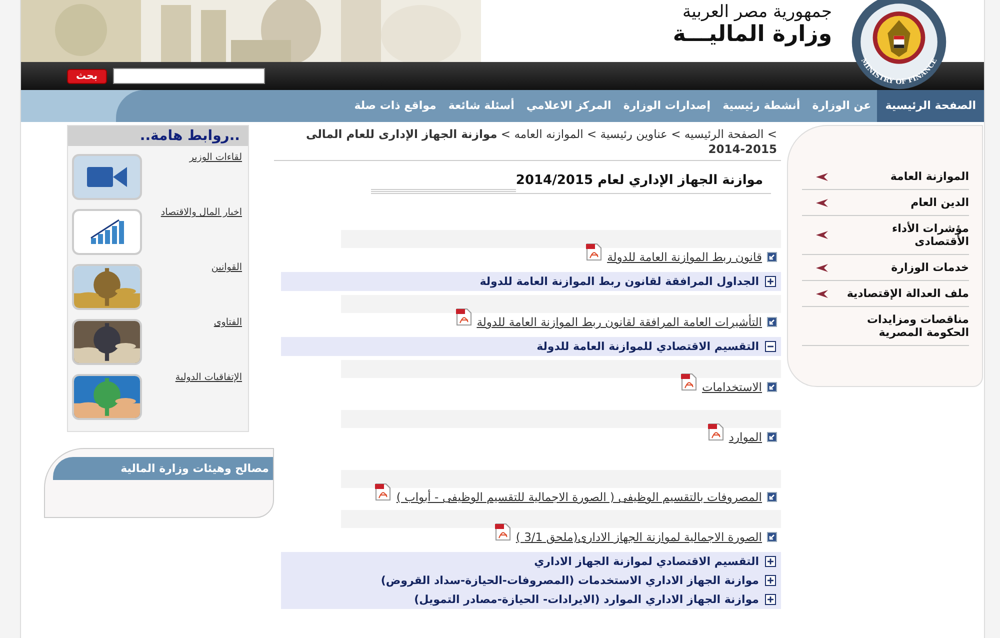 The width and height of the screenshot is (1000, 638). I want to click on quick-link: الإتفاقيات الدولية, so click(208, 396).